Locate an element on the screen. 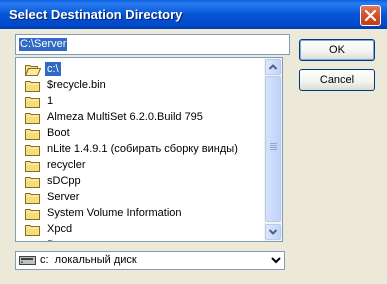 The image size is (387, 284). chevron-up-icon is located at coordinates (273, 67).